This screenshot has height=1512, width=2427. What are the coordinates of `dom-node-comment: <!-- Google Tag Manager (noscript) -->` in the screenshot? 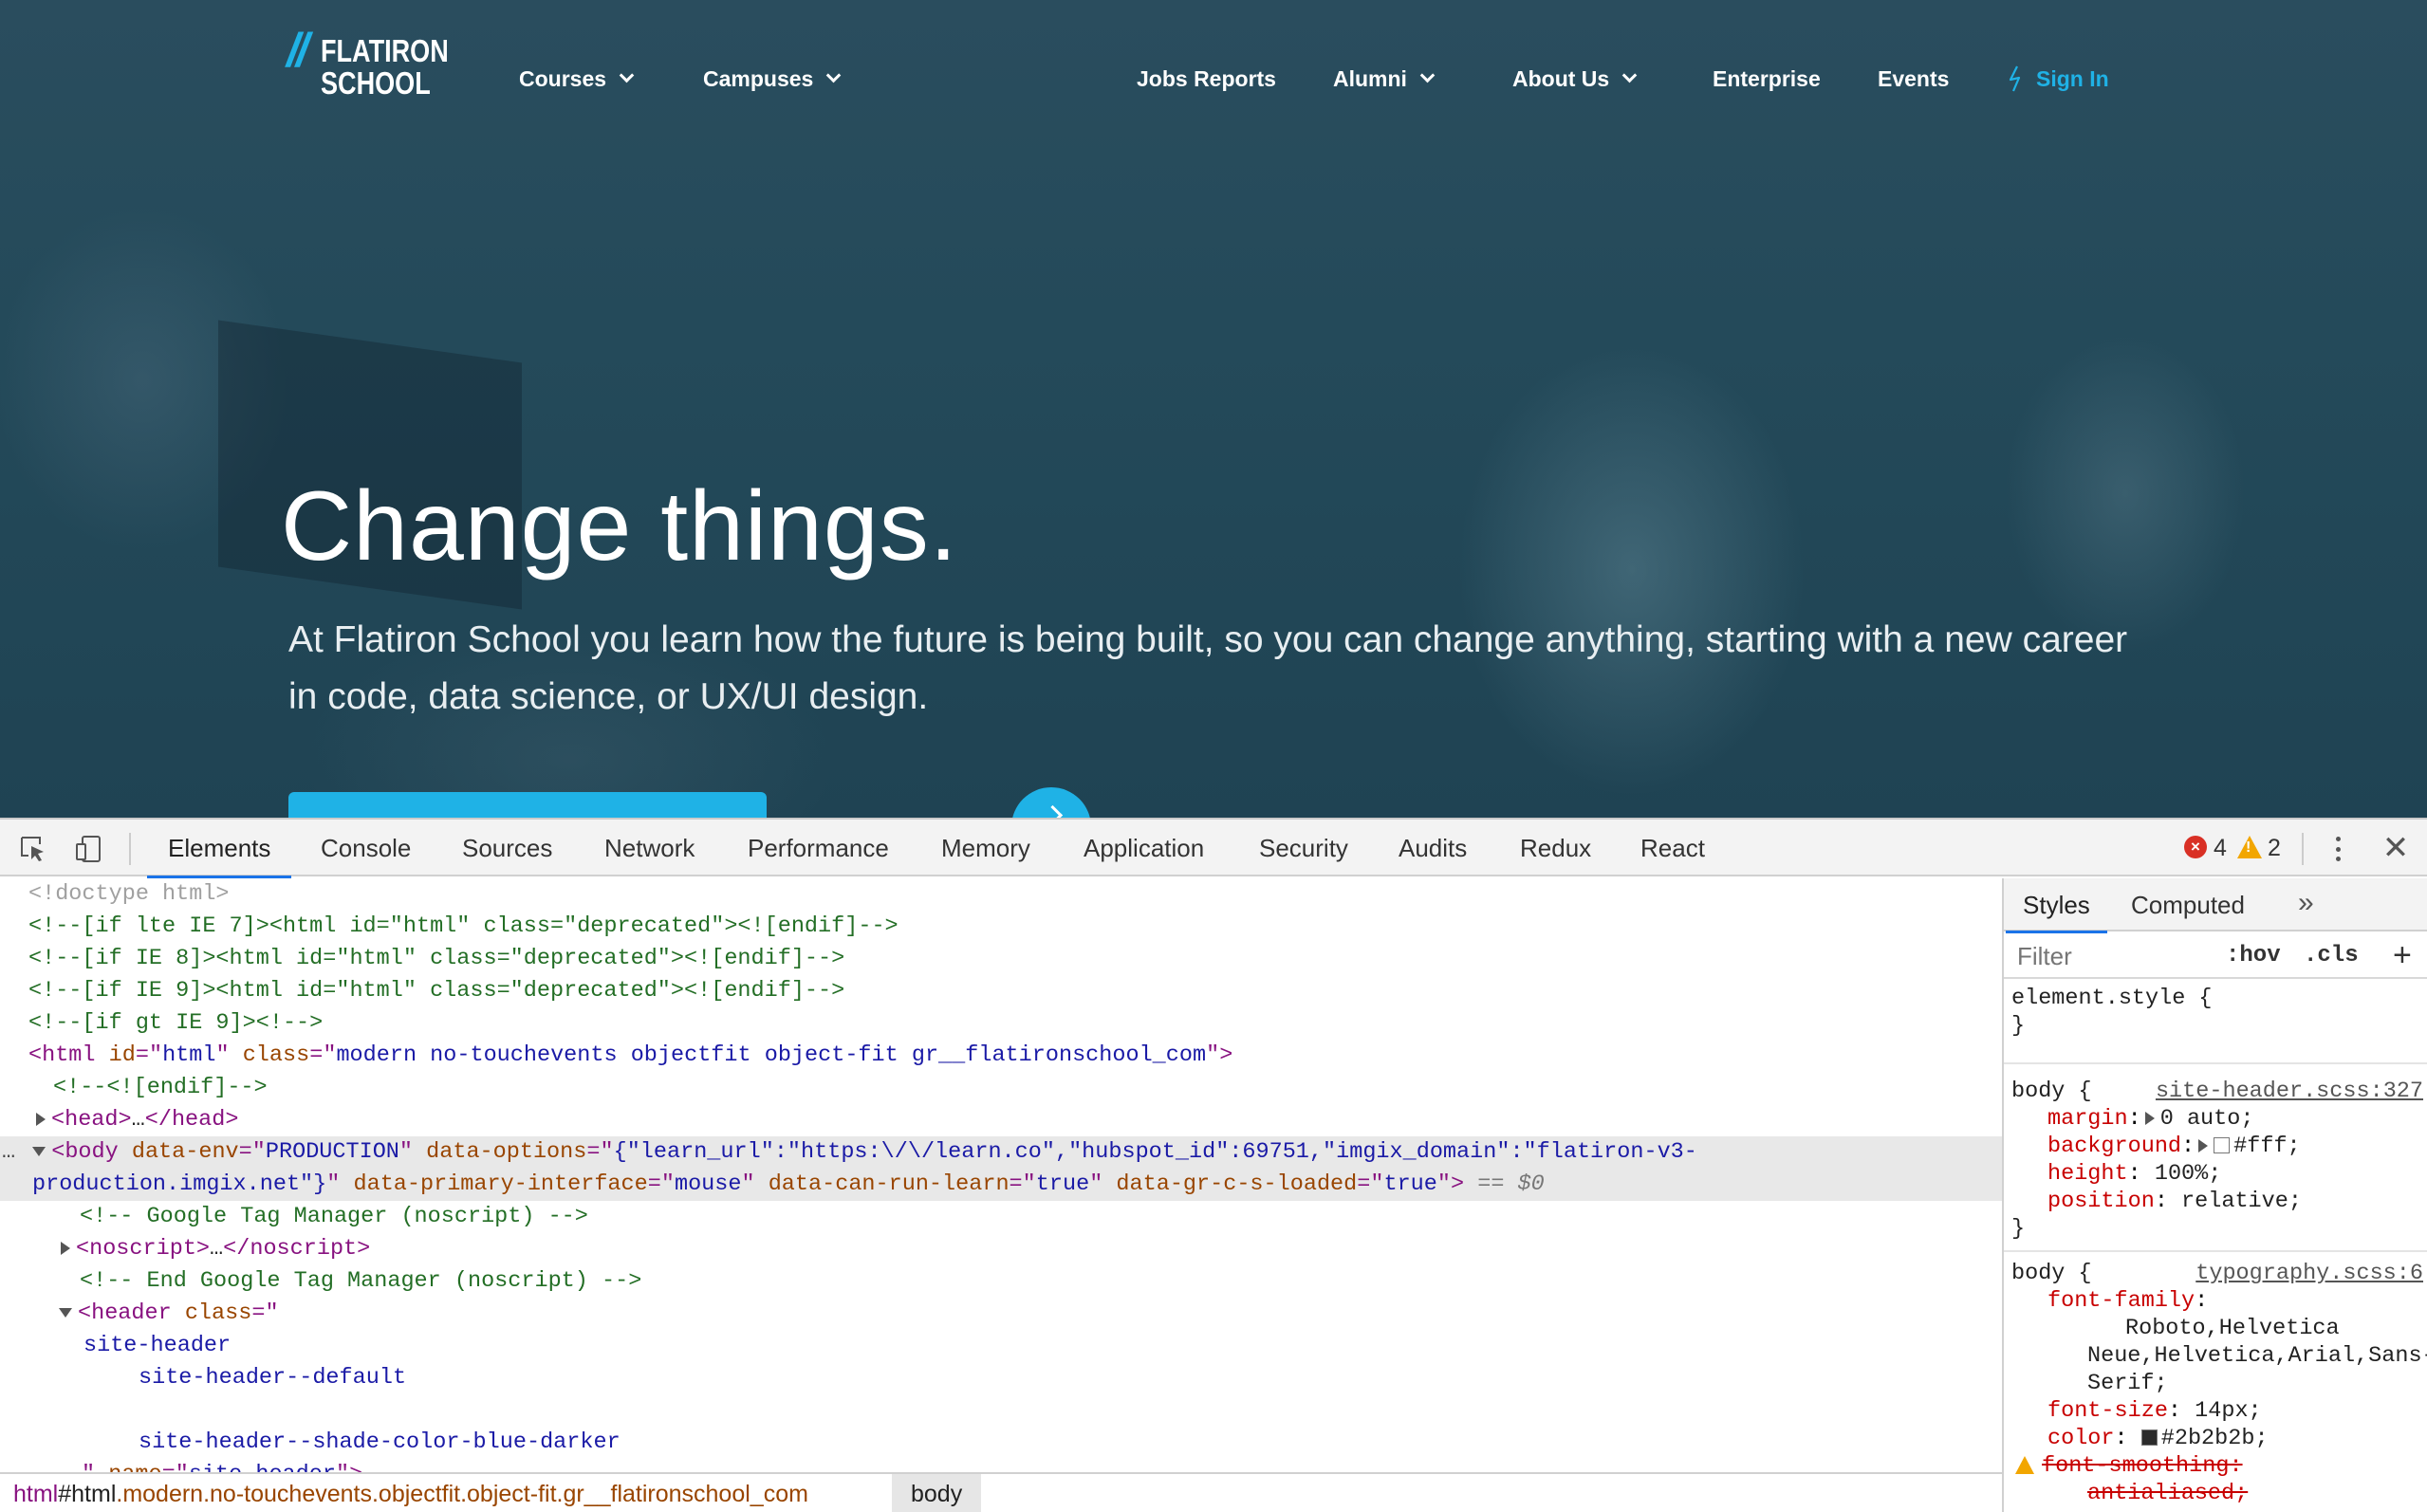 It's located at (1001, 1217).